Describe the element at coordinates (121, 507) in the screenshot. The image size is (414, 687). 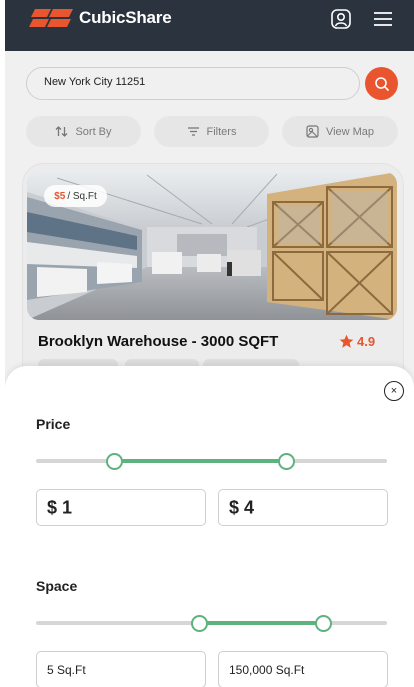
I see `price-min-field: $ 1` at that location.